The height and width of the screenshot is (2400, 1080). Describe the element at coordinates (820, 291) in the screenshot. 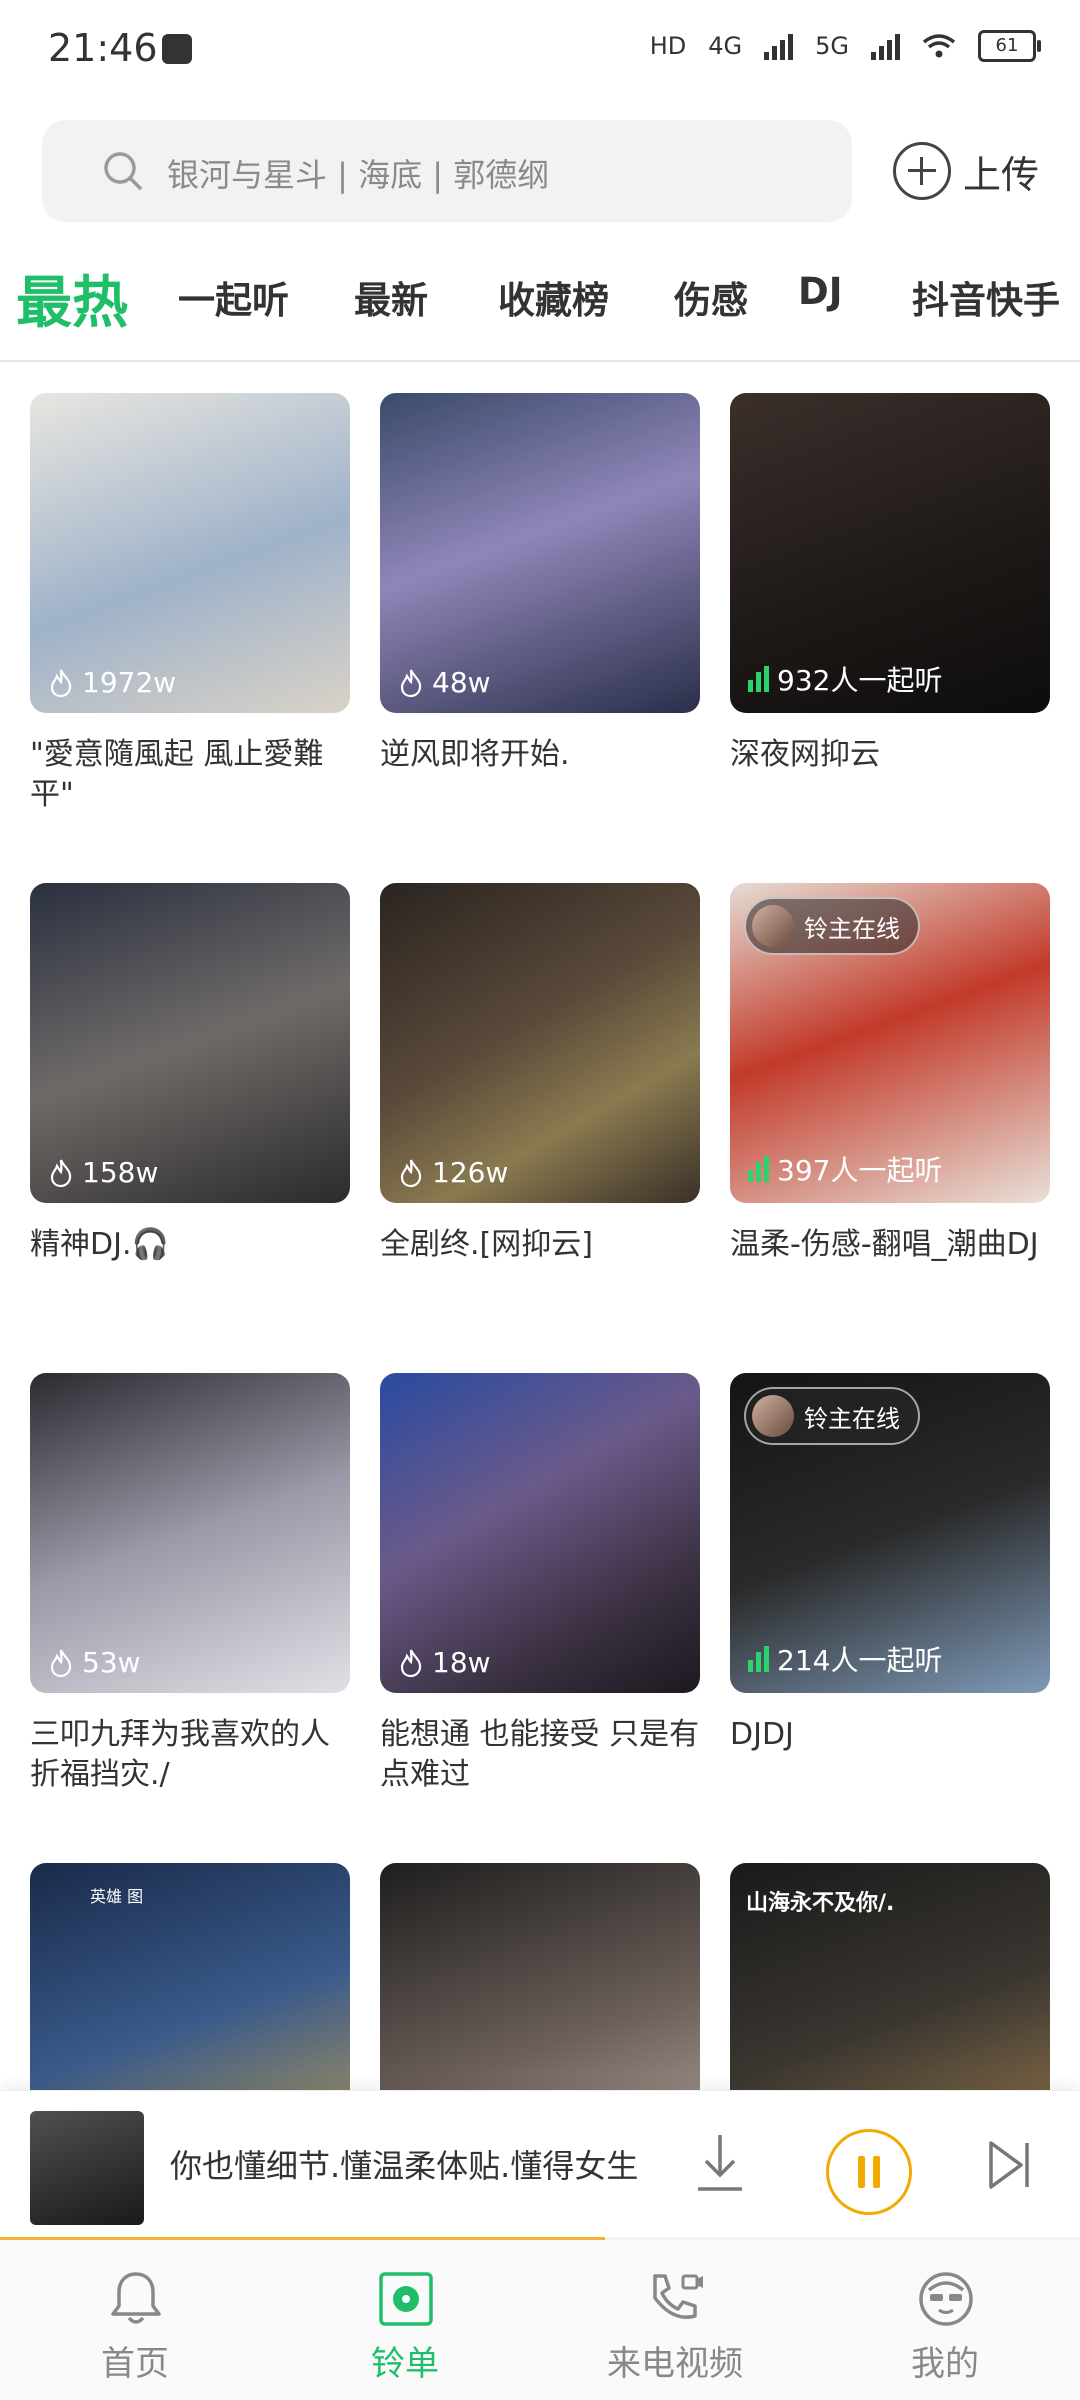

I see `tab-dj: DJ` at that location.